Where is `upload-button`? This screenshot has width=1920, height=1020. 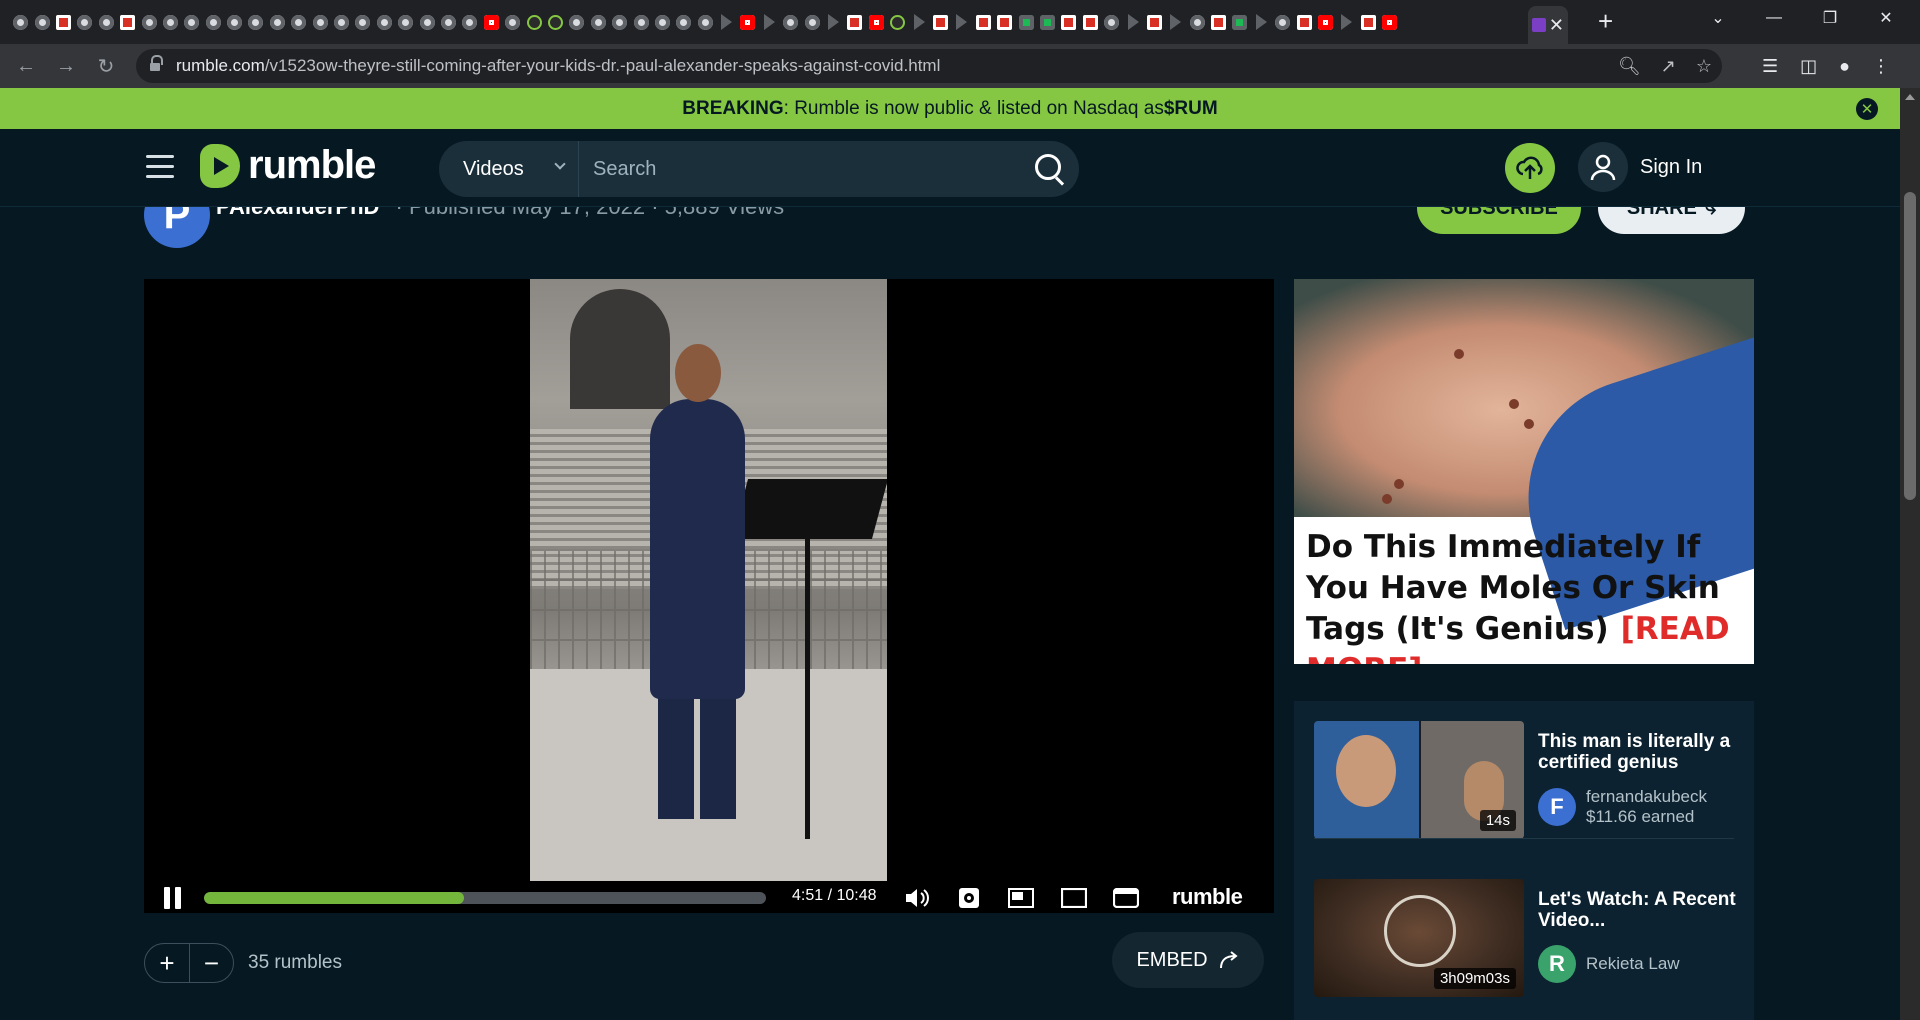
upload-button is located at coordinates (1530, 168).